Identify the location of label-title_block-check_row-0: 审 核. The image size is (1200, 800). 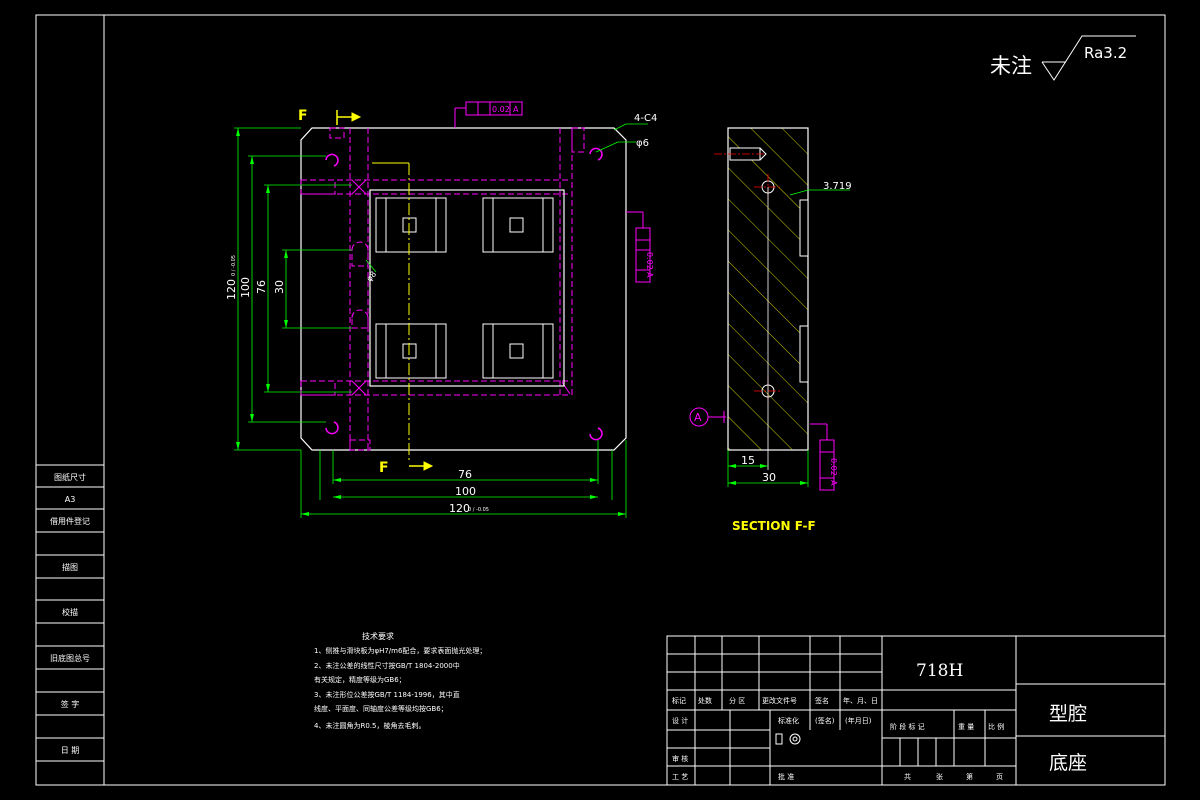
(680, 758).